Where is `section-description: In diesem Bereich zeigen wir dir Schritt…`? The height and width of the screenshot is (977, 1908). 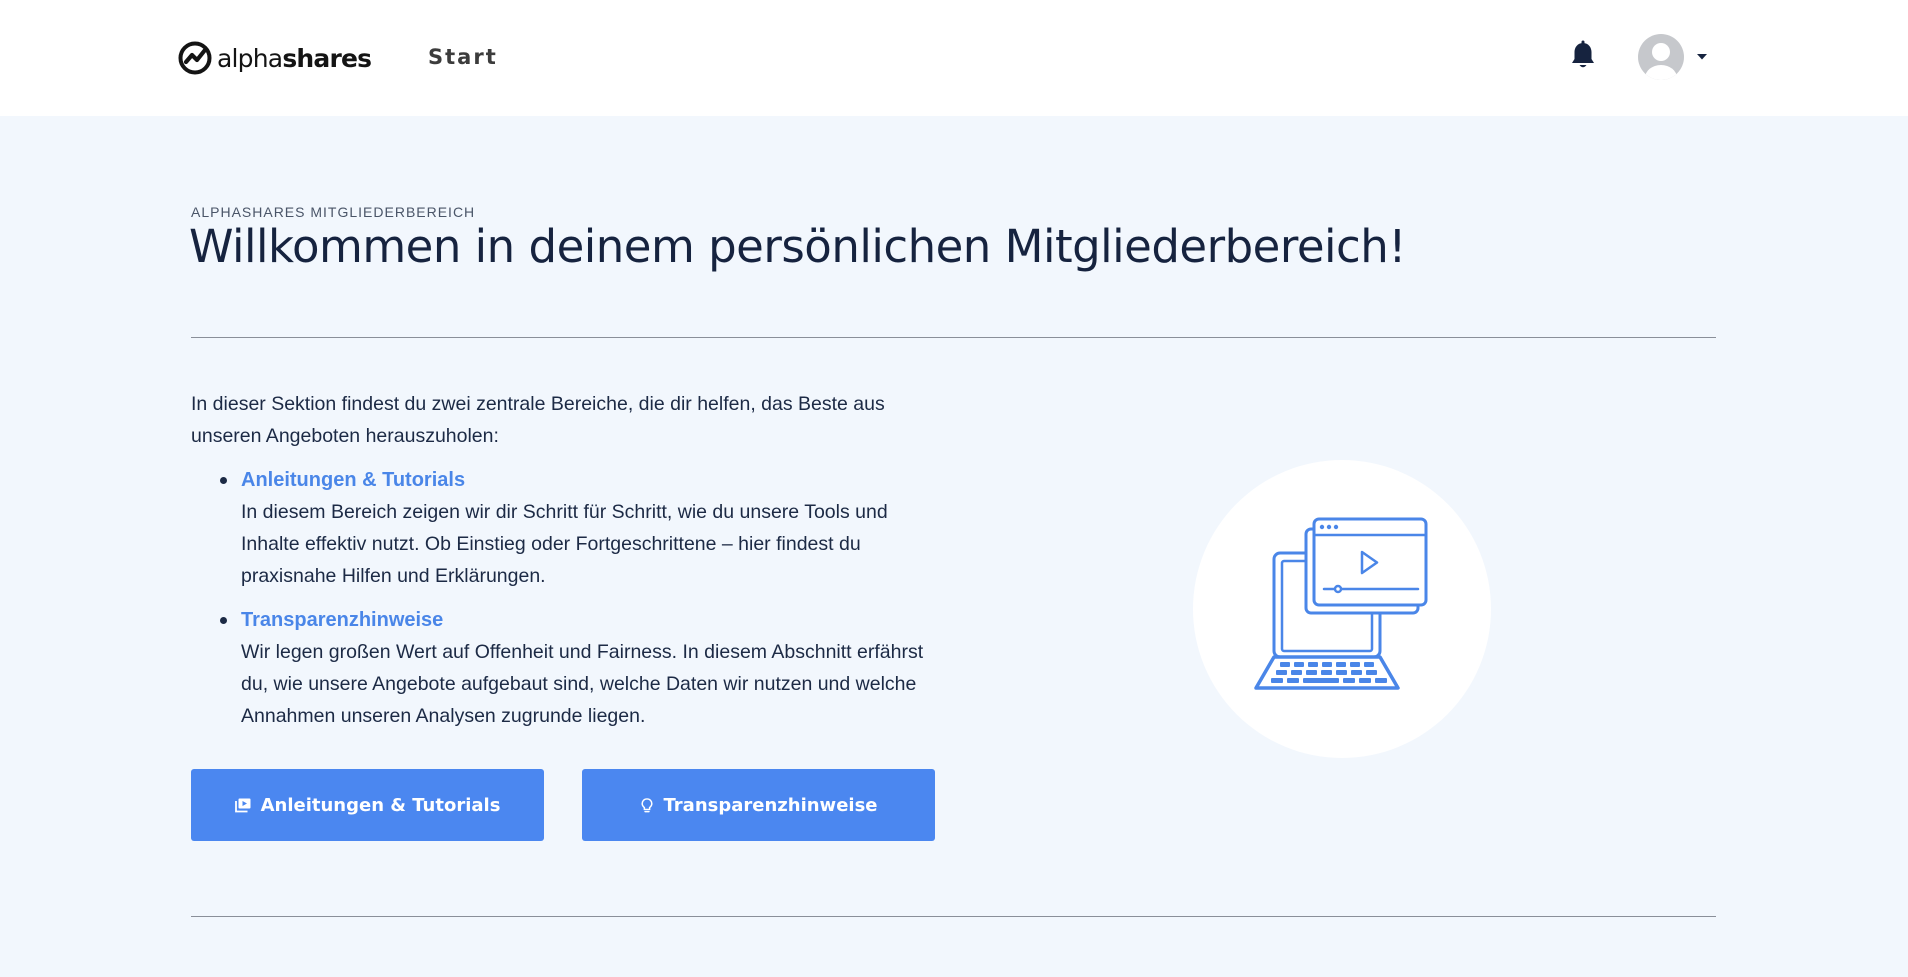
section-description: In diesem Bereich zeigen wir dir Schritt… is located at coordinates (564, 544).